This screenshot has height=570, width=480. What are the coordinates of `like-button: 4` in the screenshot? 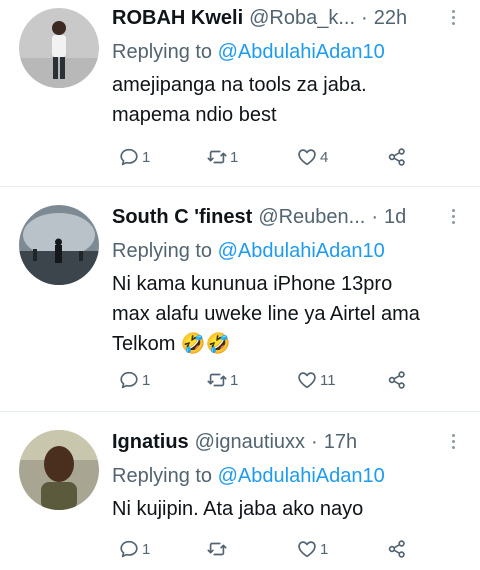 It's located at (341, 157).